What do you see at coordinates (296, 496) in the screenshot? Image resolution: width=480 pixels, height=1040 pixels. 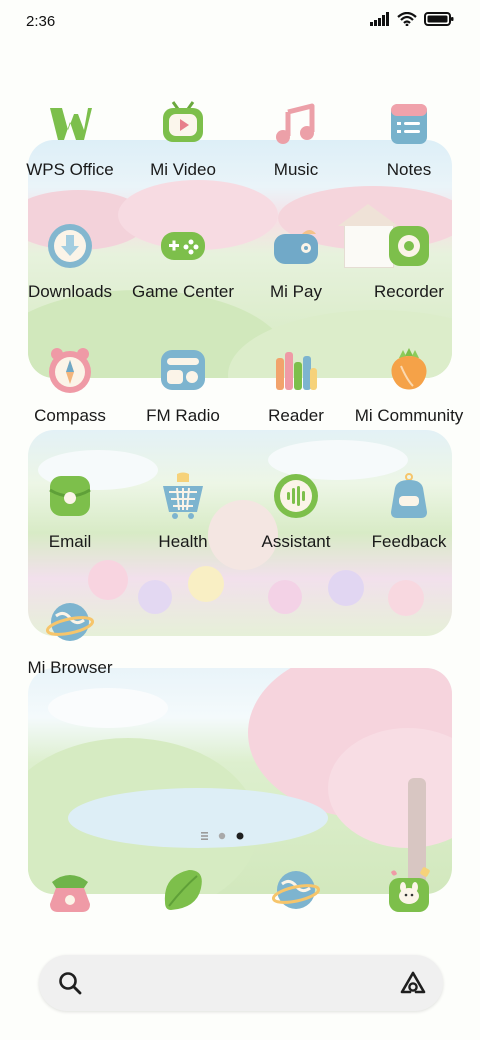 I see `assistant-icon` at bounding box center [296, 496].